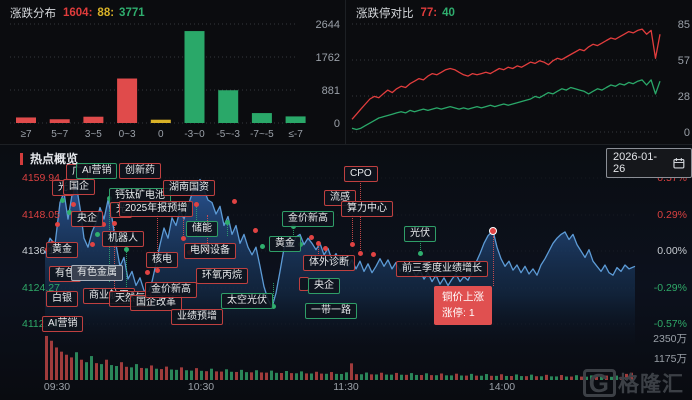 This screenshot has height=400, width=692. I want to click on right-axis-label: -0.57%, so click(670, 324).